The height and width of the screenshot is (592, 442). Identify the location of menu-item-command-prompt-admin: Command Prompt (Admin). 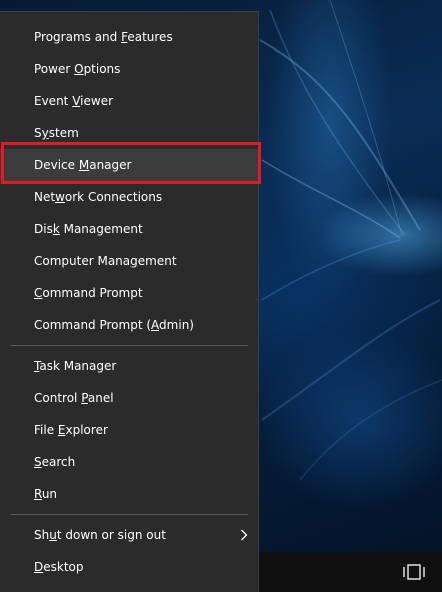
(129, 325).